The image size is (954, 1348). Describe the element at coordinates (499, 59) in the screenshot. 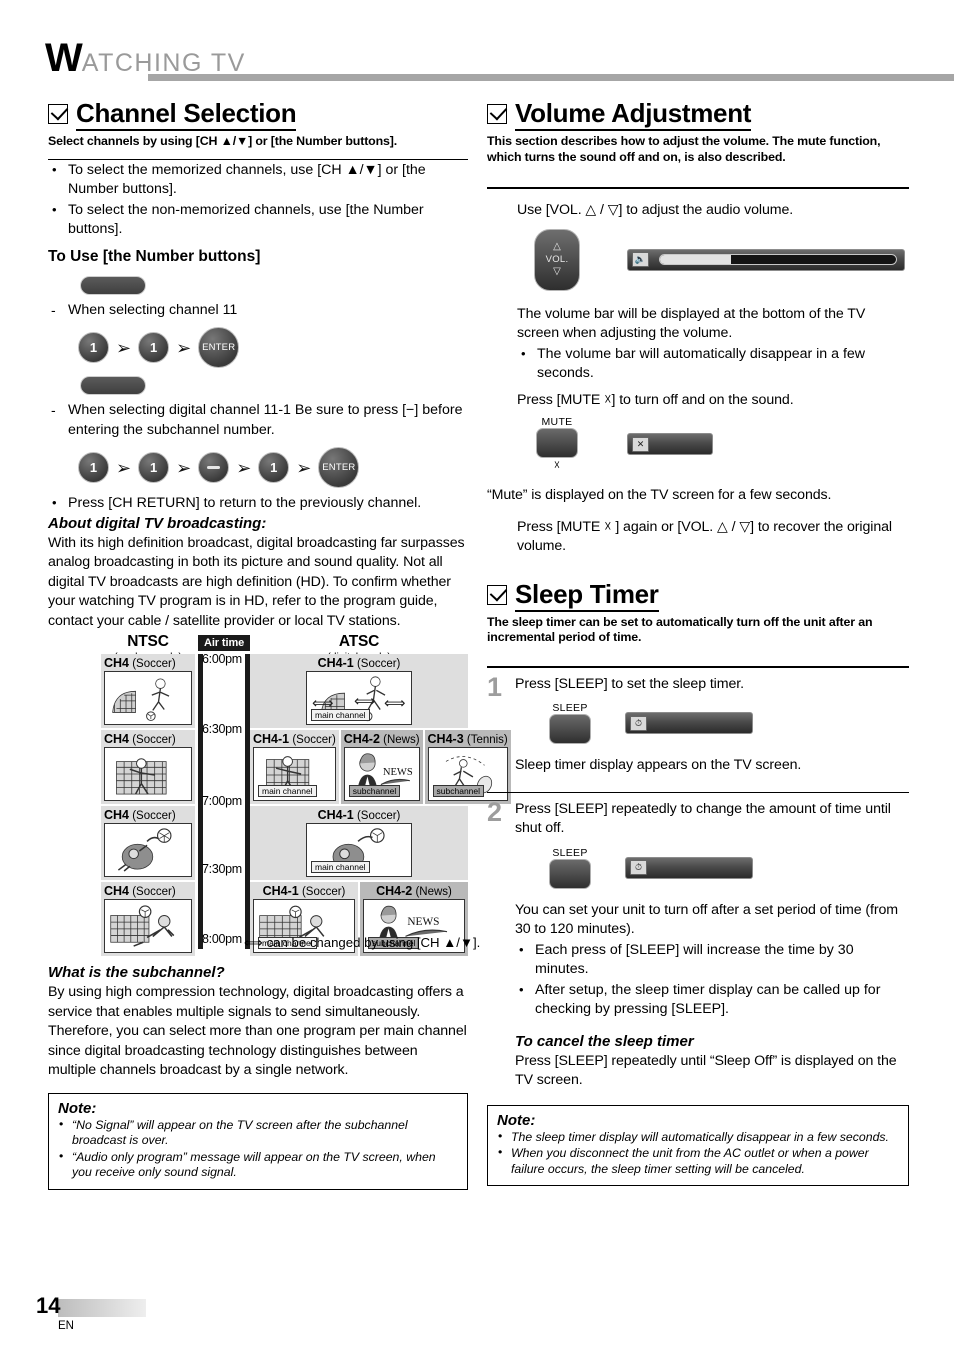

I see `page-header: WATCHING TV` at that location.